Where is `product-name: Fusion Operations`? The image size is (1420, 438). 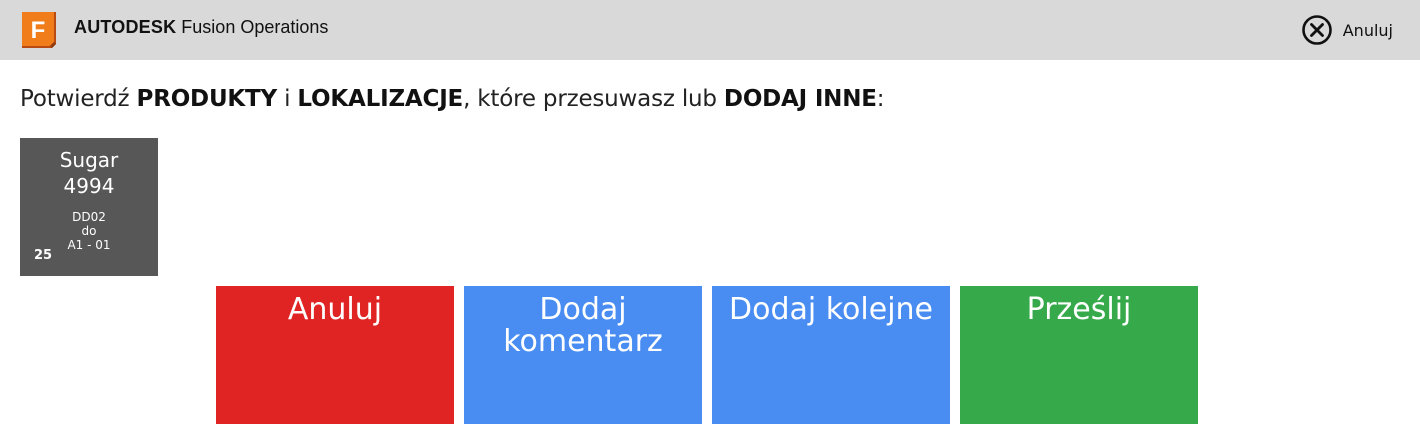
product-name: Fusion Operations is located at coordinates (255, 27).